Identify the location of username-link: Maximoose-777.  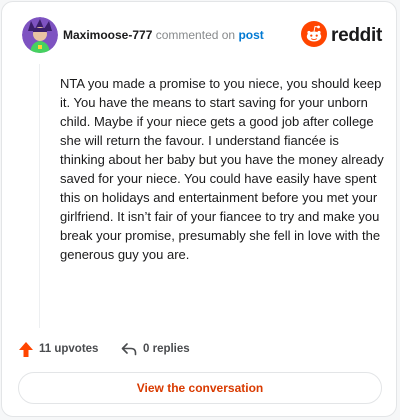
(107, 35).